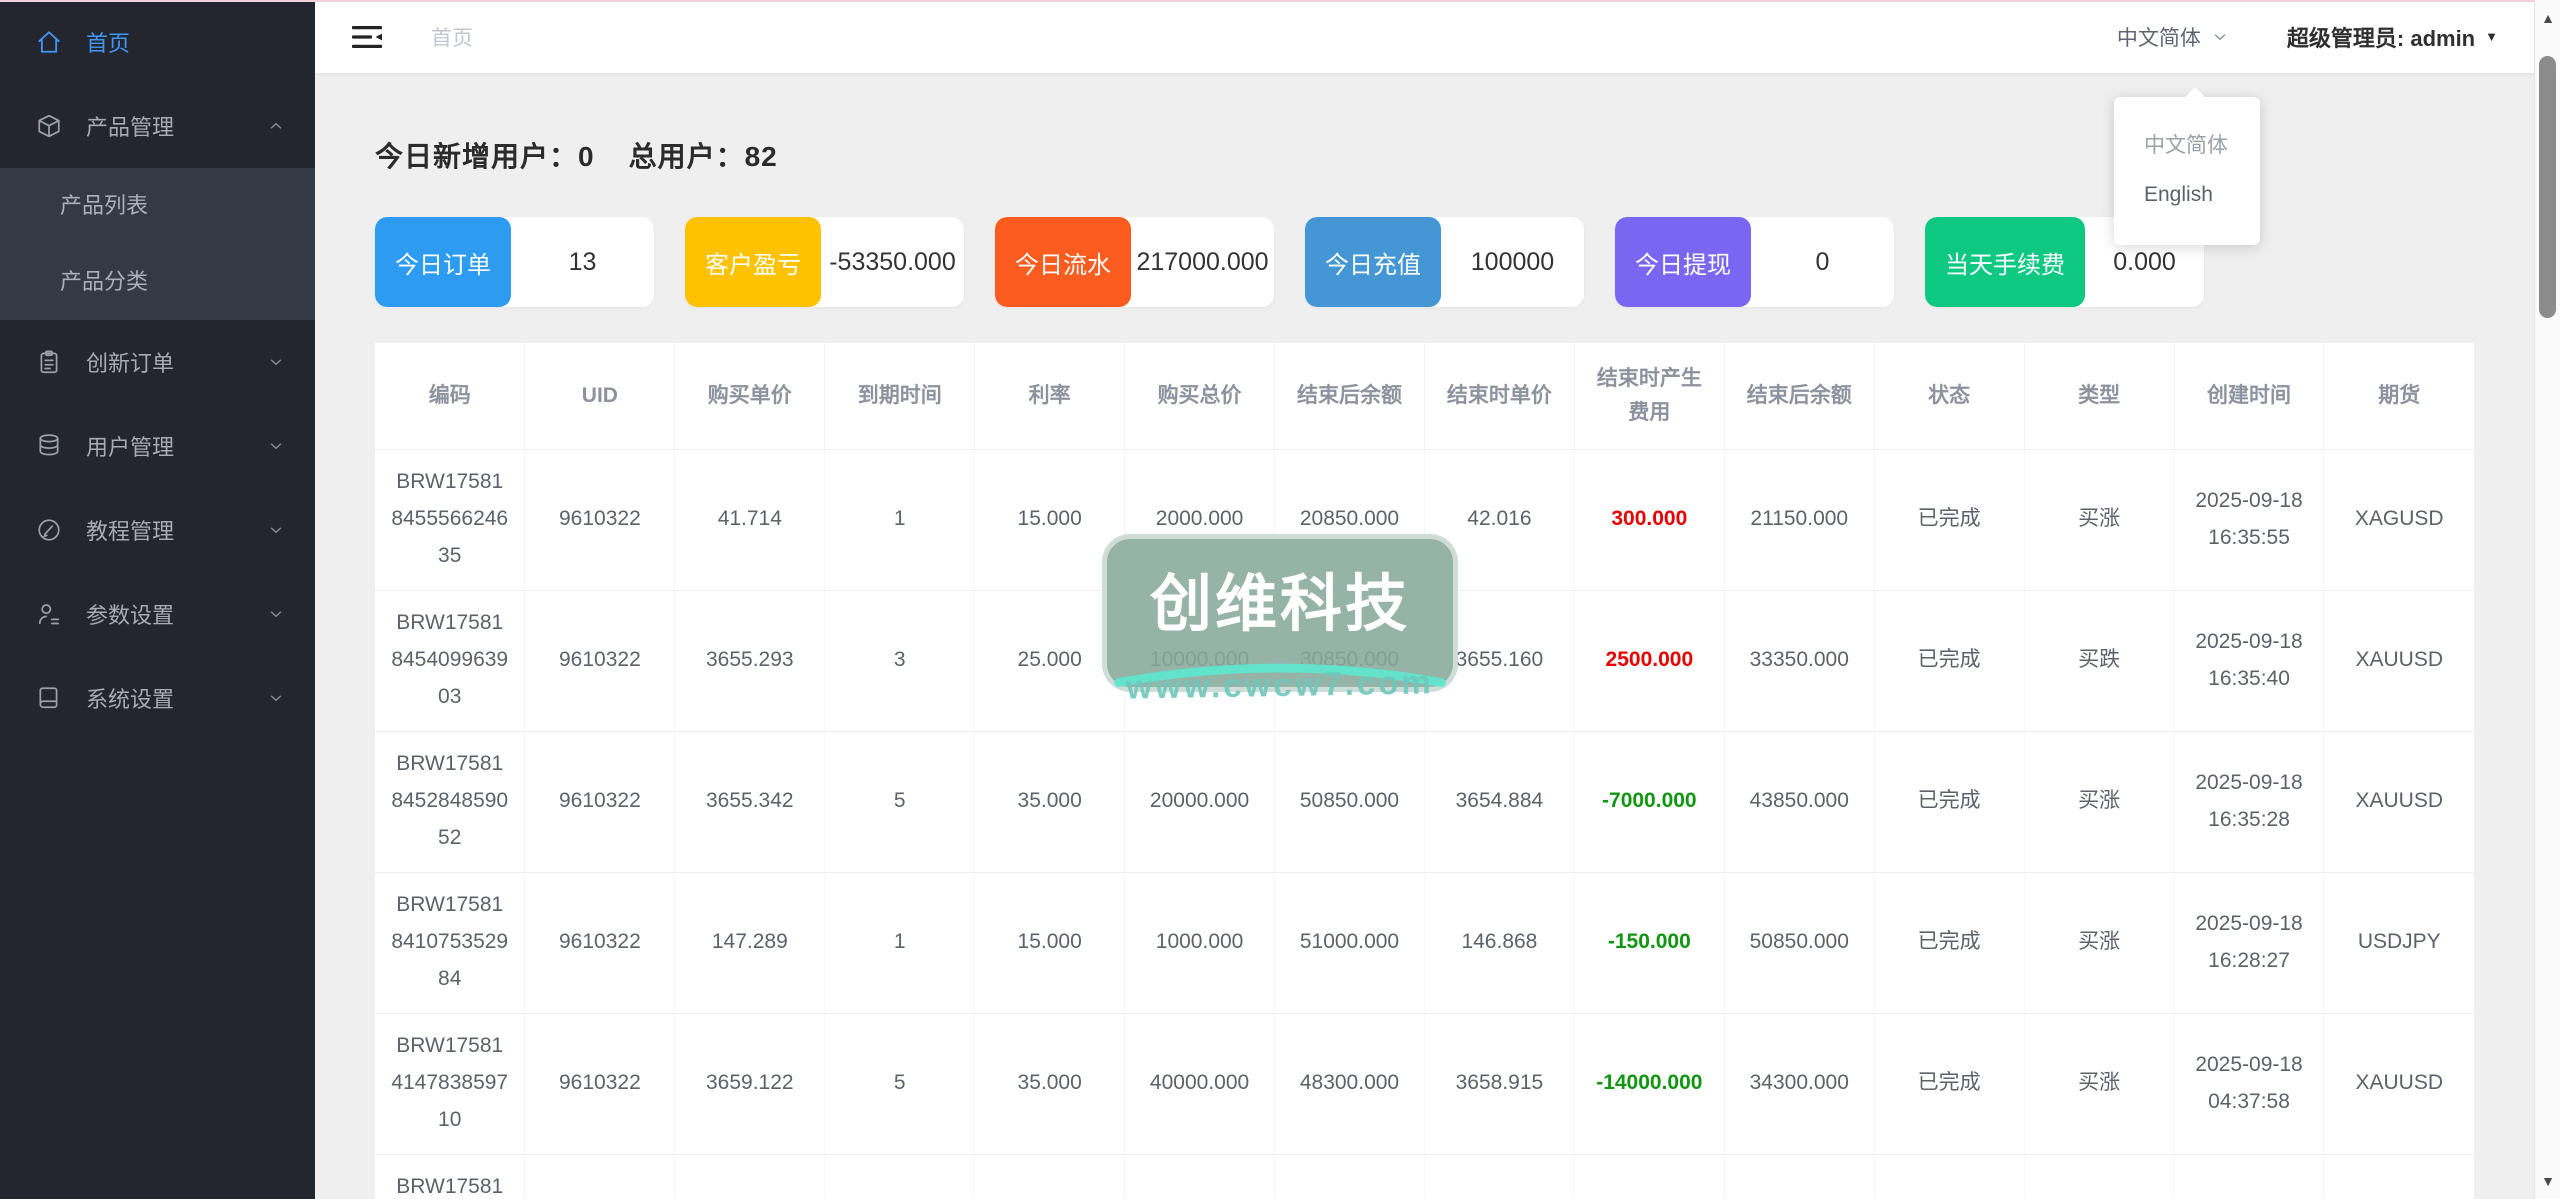 Image resolution: width=2560 pixels, height=1199 pixels. I want to click on sidebar-item-orders: 创新订单, so click(157, 362).